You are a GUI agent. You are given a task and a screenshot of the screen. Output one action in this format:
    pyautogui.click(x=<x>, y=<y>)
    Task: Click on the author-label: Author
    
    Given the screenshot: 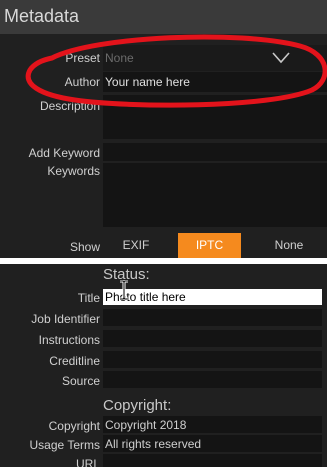 What is the action you would take?
    pyautogui.click(x=82, y=82)
    